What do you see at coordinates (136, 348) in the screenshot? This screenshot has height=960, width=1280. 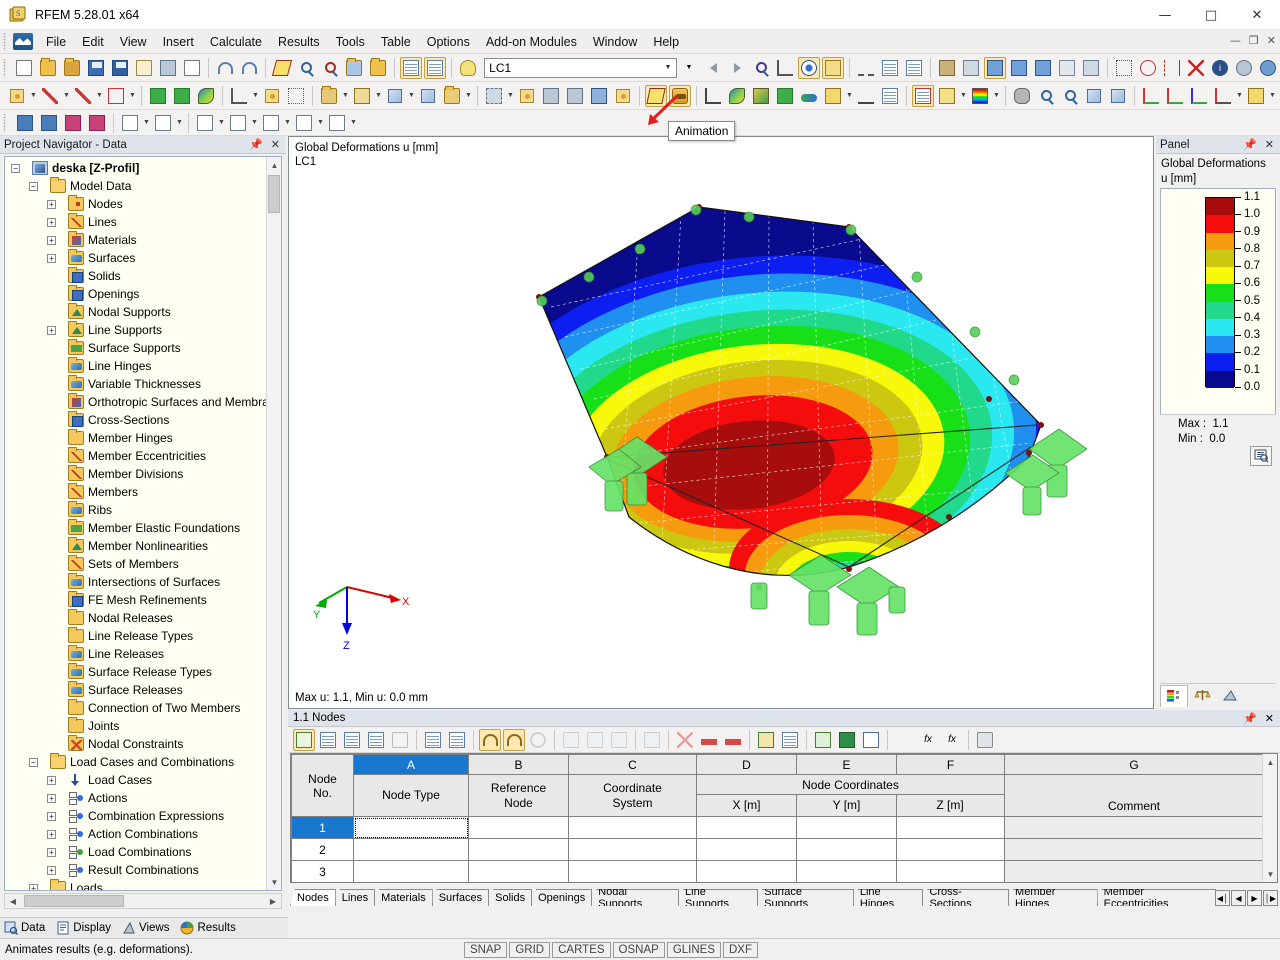 I see `tree-item-surface-supports: Surface Supports` at bounding box center [136, 348].